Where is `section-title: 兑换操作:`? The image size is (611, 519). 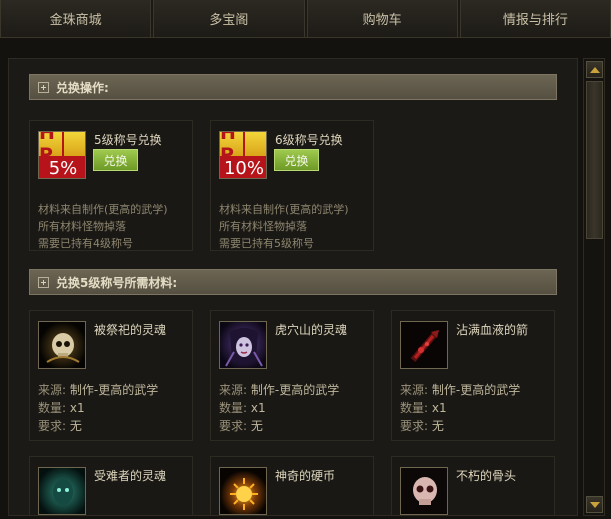
section-title: 兑换操作: is located at coordinates (82, 87).